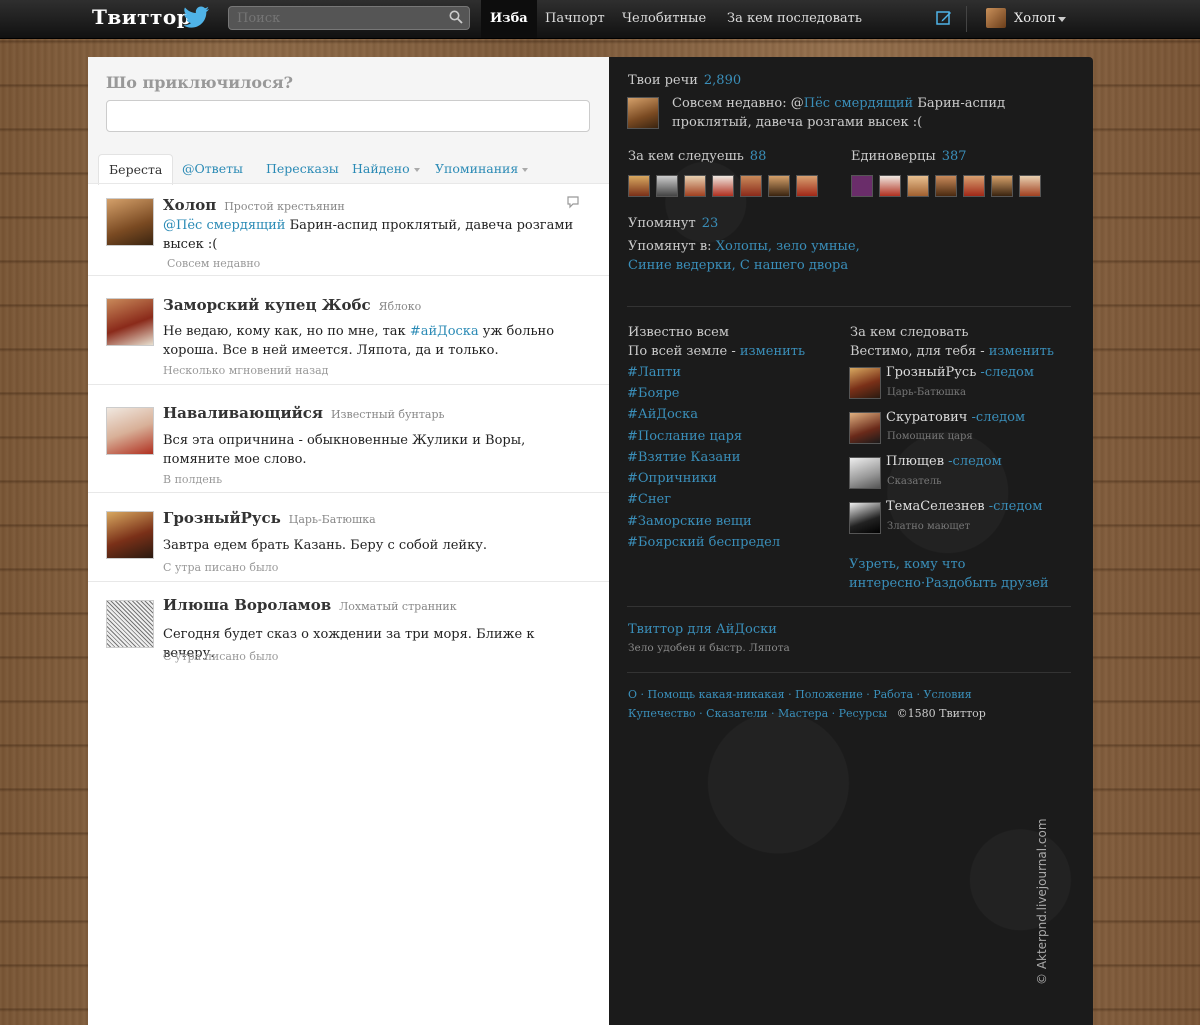 The width and height of the screenshot is (1200, 1025). I want to click on nav-home: Изба, so click(509, 19).